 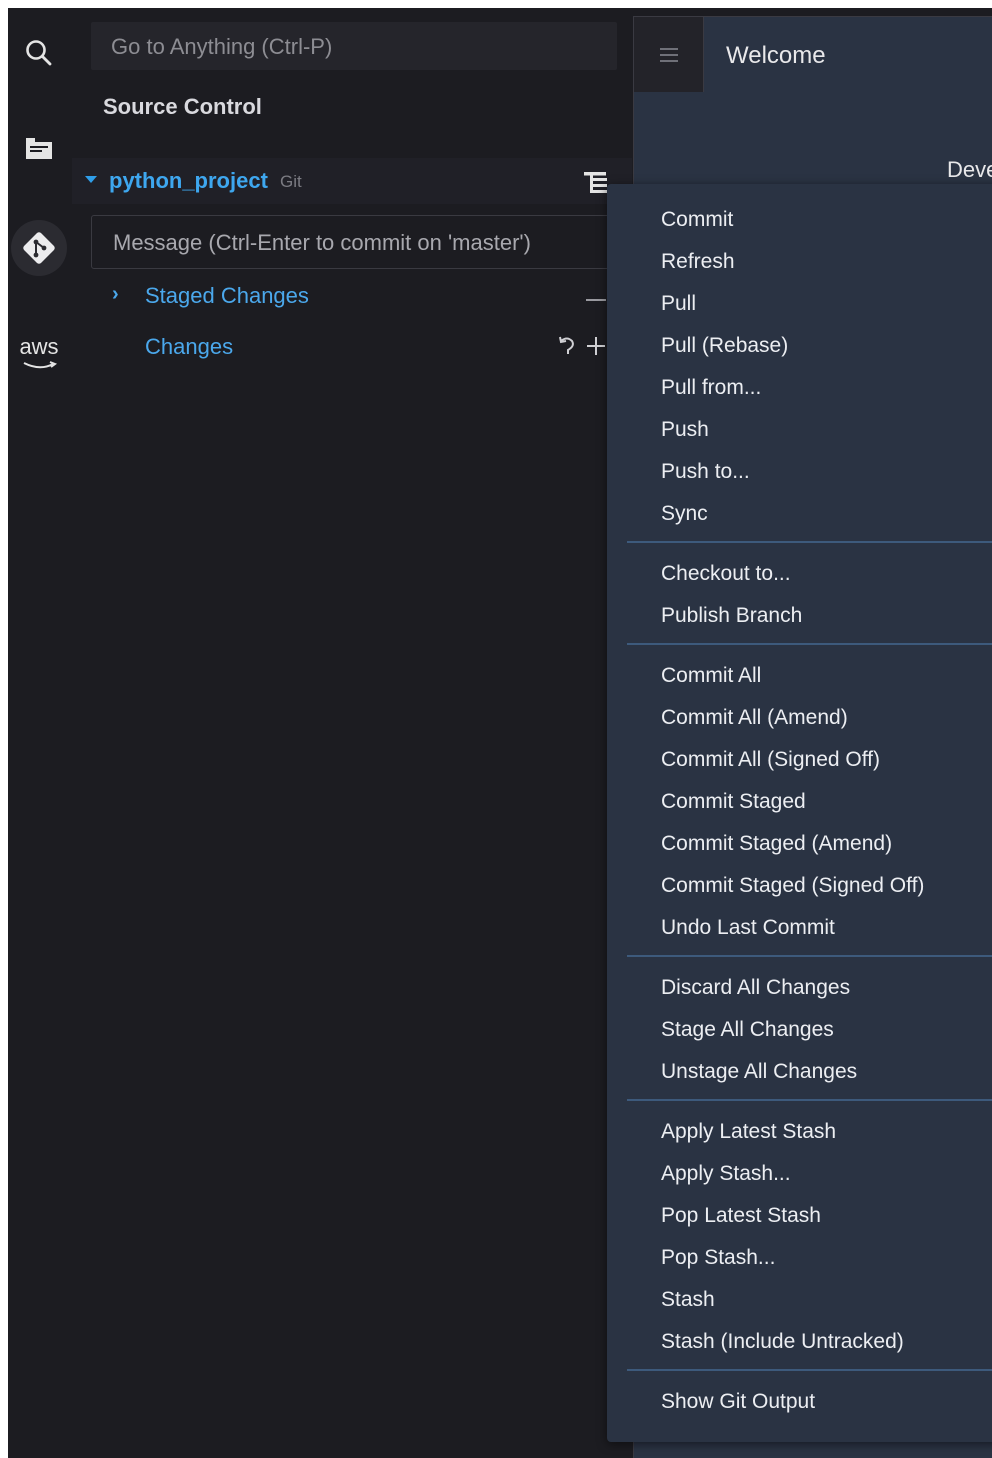 What do you see at coordinates (39, 346) in the screenshot?
I see `aws-label: aws` at bounding box center [39, 346].